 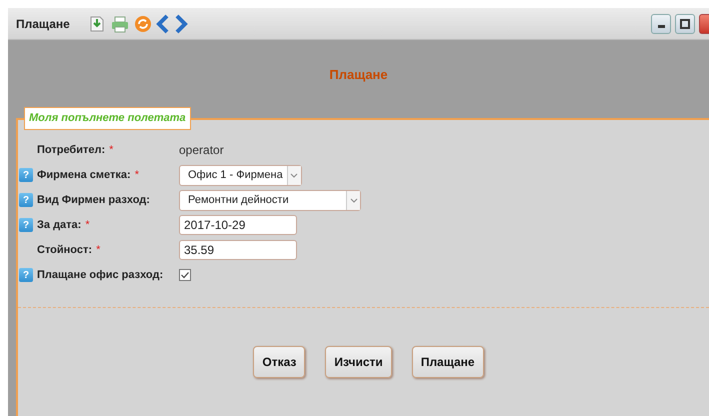 I want to click on field-label: Стойност:, so click(x=64, y=250).